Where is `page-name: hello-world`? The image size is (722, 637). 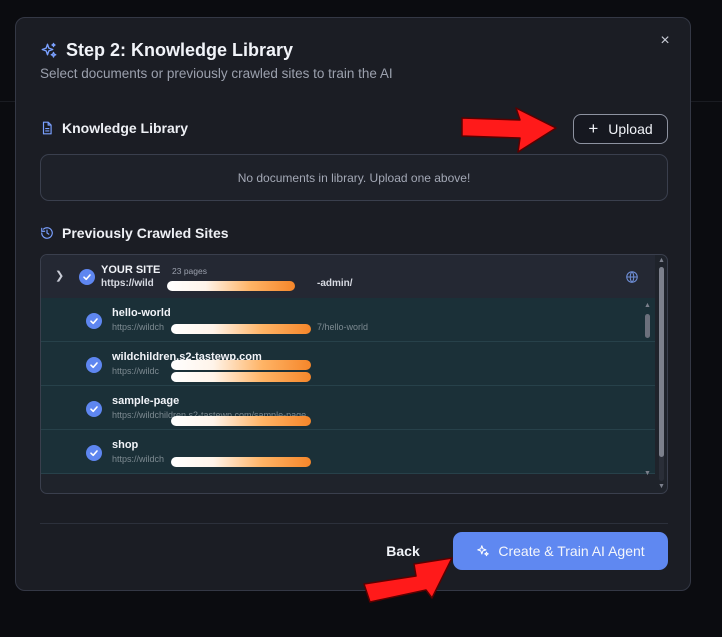 page-name: hello-world is located at coordinates (141, 313).